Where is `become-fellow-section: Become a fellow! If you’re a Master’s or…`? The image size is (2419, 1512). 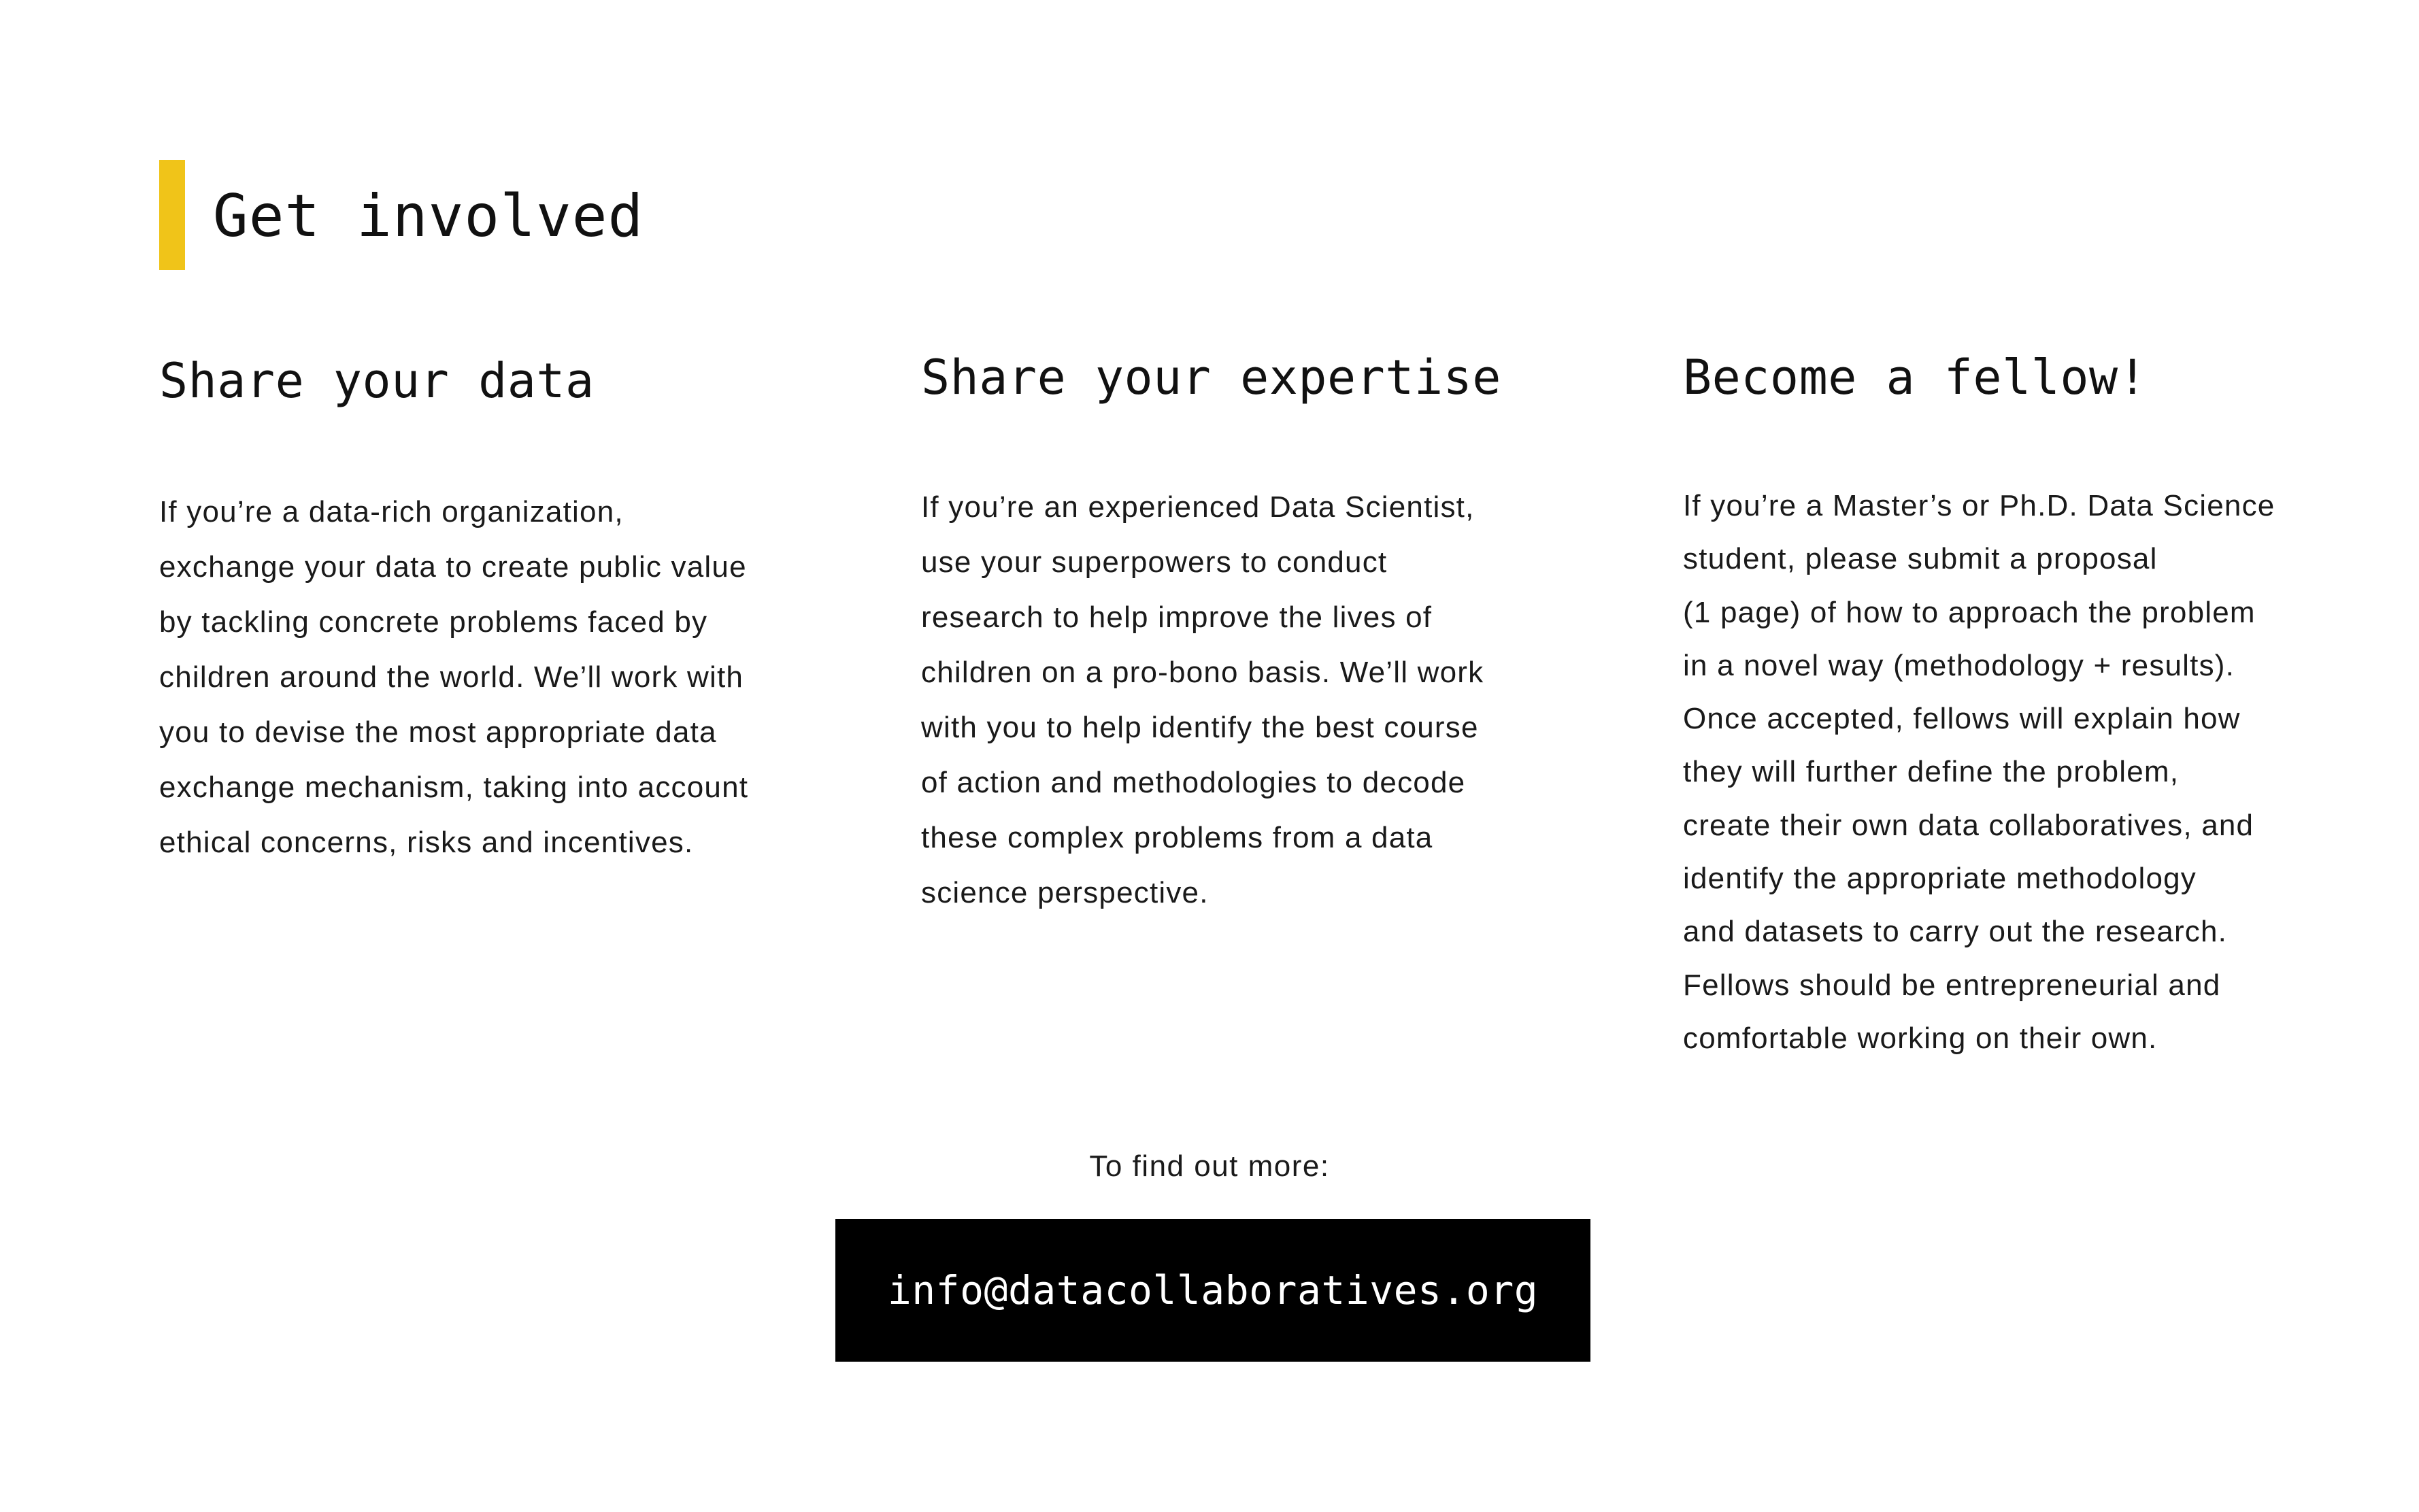 become-fellow-section: Become a fellow! If you’re a Master’s or… is located at coordinates (1989, 704).